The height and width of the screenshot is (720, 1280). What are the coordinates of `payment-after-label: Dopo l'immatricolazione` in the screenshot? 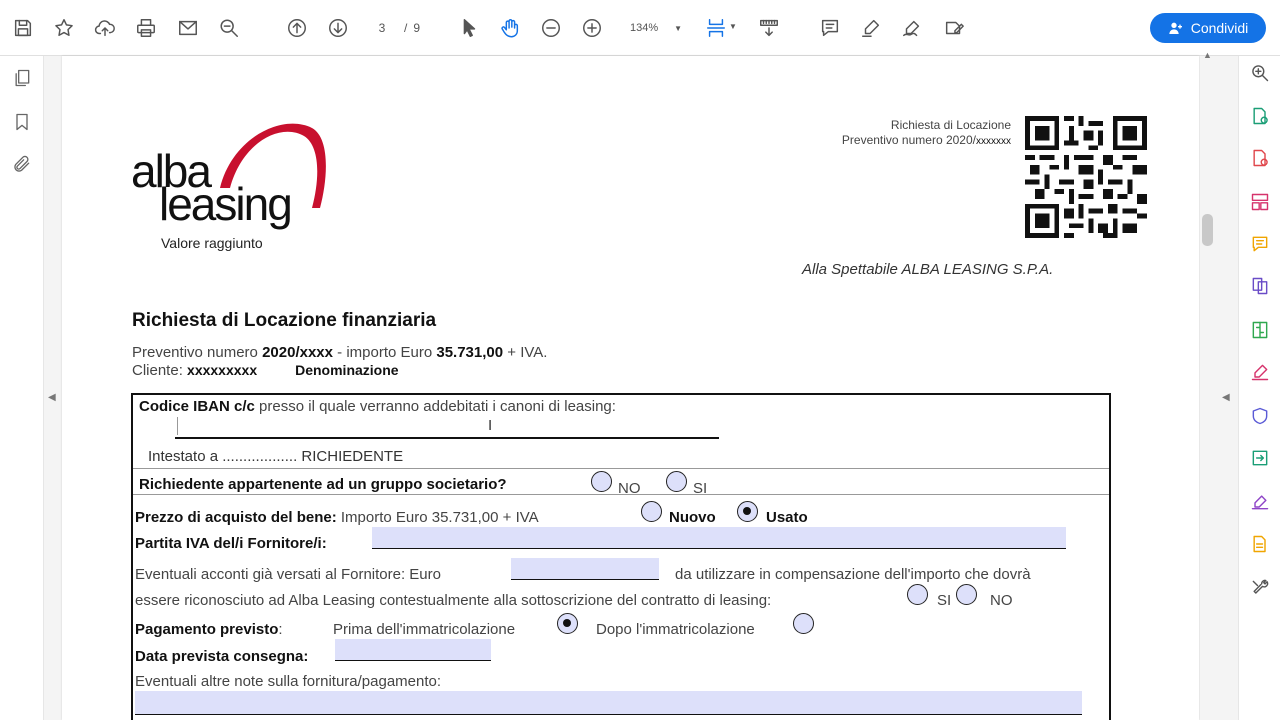 It's located at (675, 629).